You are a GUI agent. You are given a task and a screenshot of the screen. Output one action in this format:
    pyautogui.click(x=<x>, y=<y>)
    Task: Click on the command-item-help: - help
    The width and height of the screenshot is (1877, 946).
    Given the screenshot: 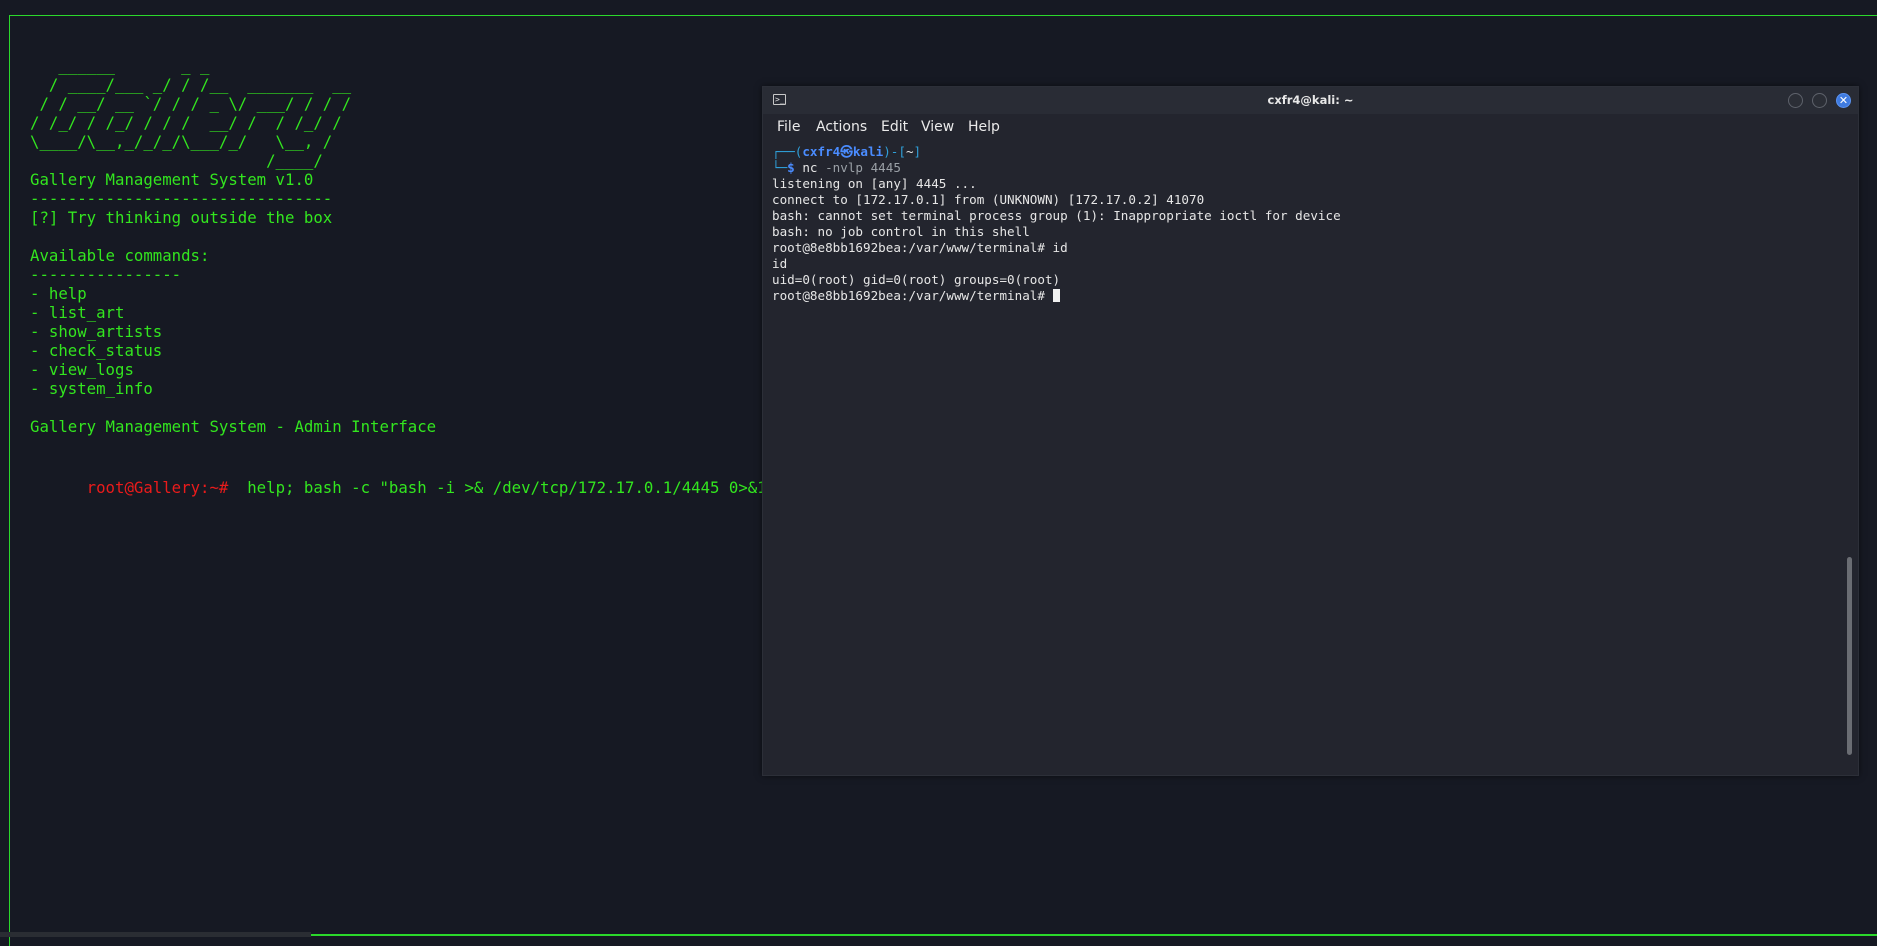 What is the action you would take?
    pyautogui.click(x=58, y=293)
    